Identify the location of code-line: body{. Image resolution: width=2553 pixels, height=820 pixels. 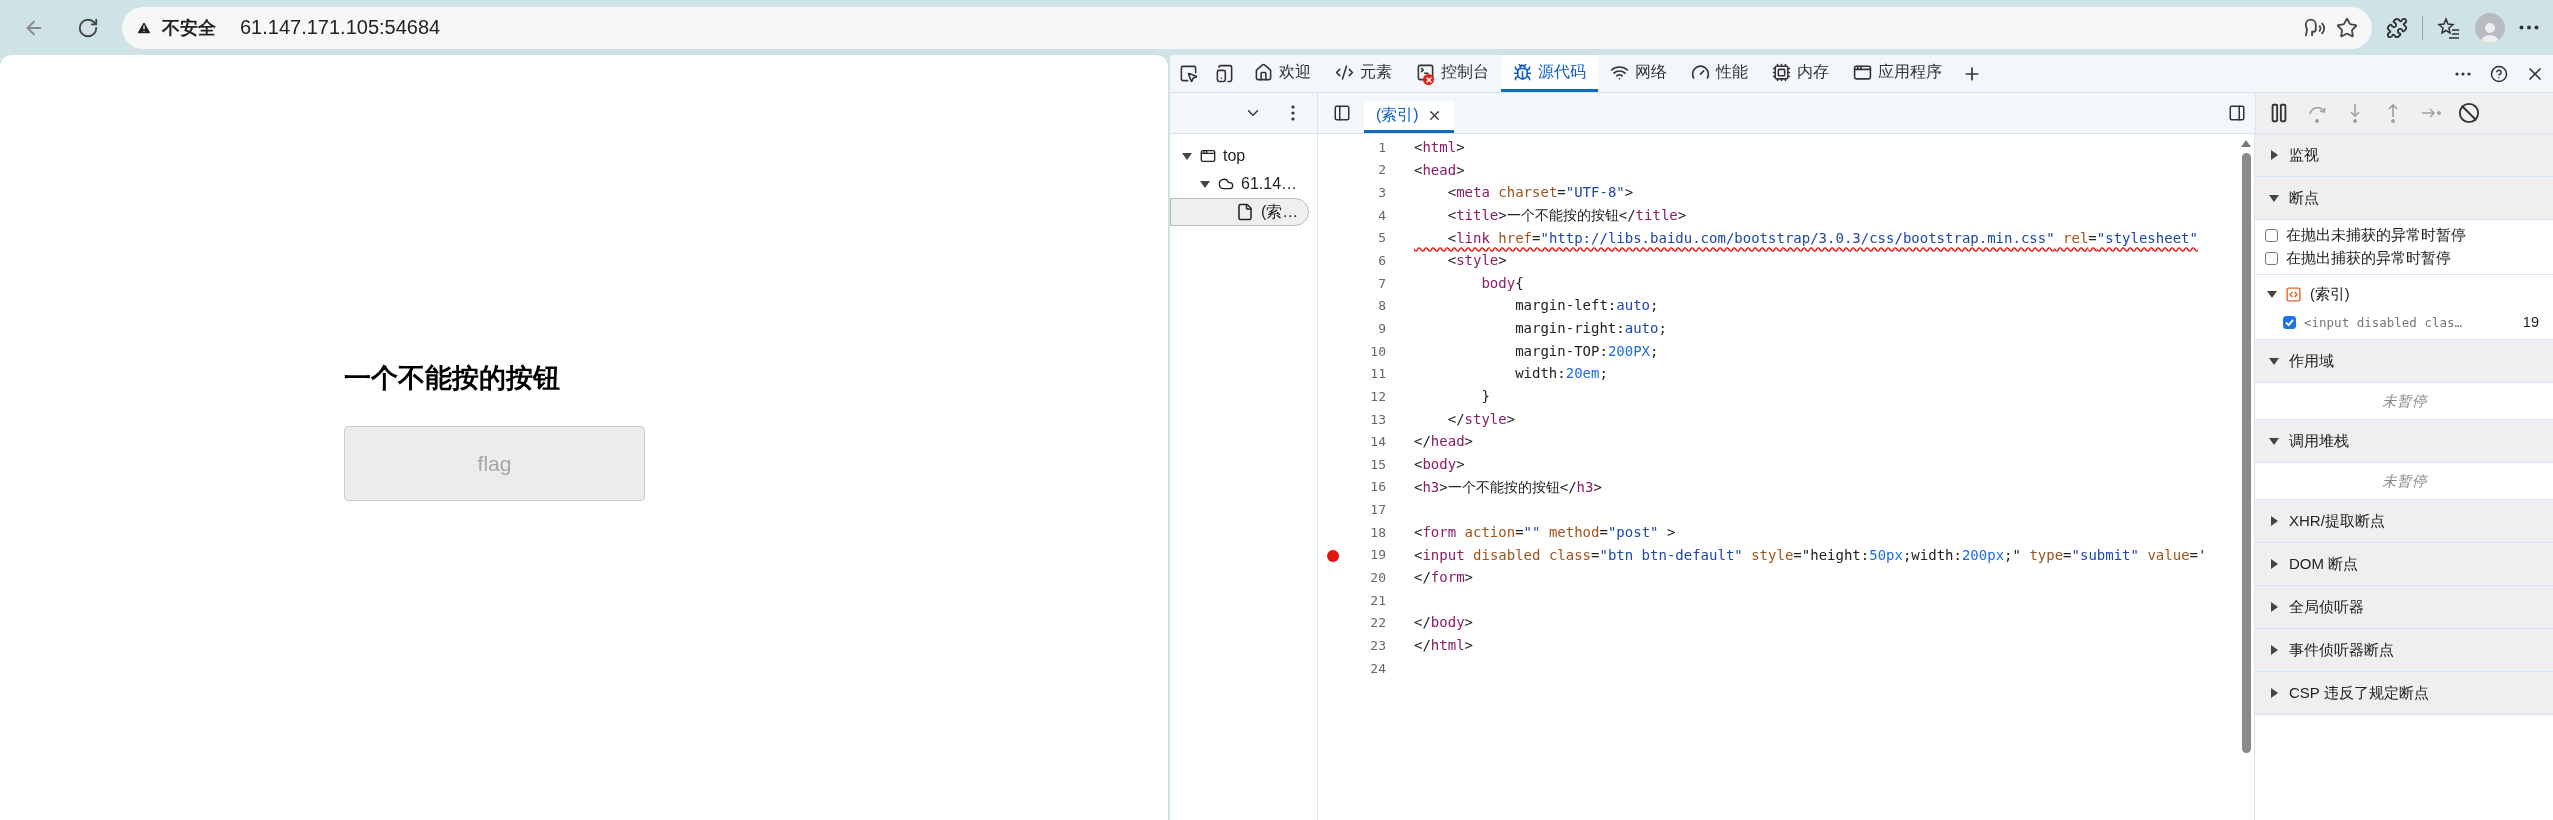
(1502, 283).